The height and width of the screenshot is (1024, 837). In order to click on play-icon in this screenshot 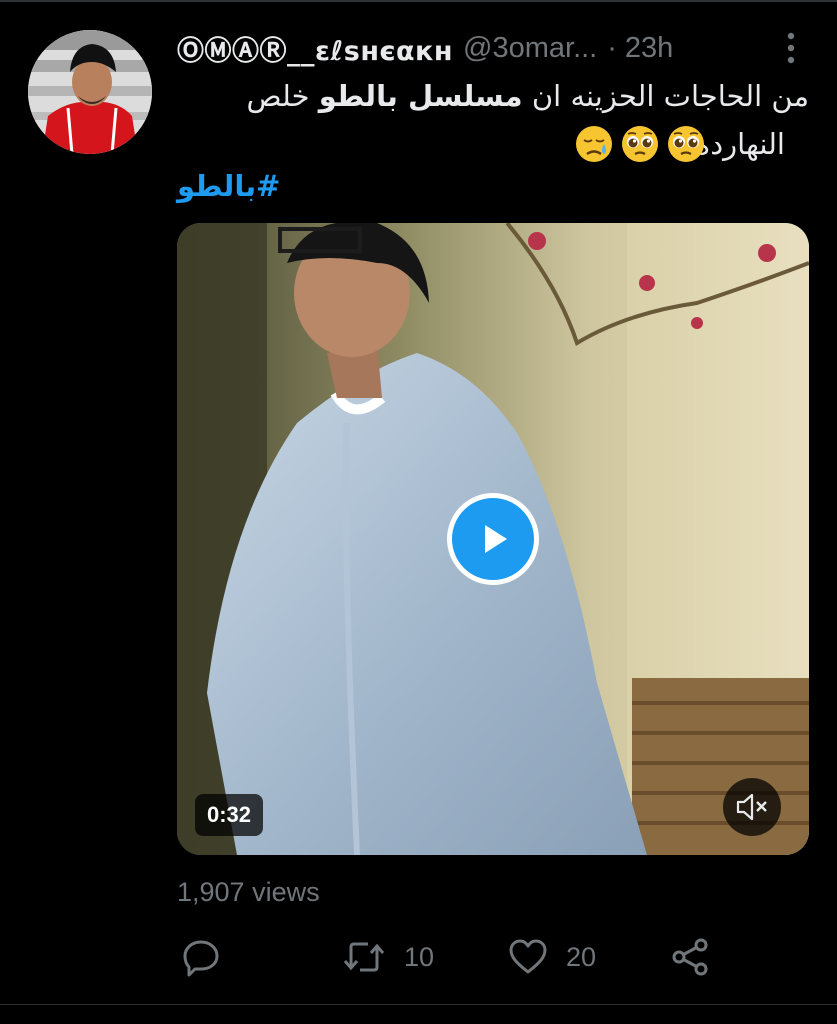, I will do `click(496, 539)`.